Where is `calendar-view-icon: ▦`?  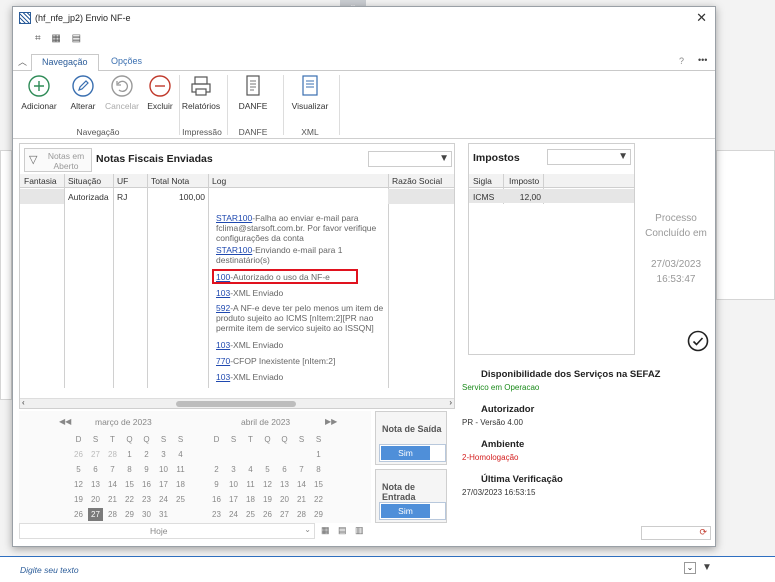 calendar-view-icon: ▦ is located at coordinates (325, 530).